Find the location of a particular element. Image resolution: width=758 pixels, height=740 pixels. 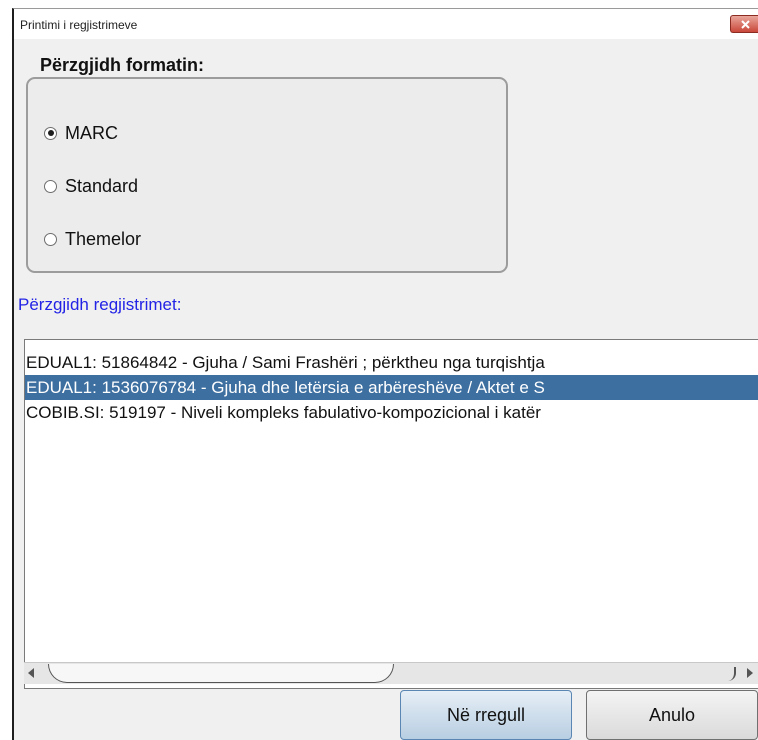

format-option-marc: MARC is located at coordinates (81, 133).